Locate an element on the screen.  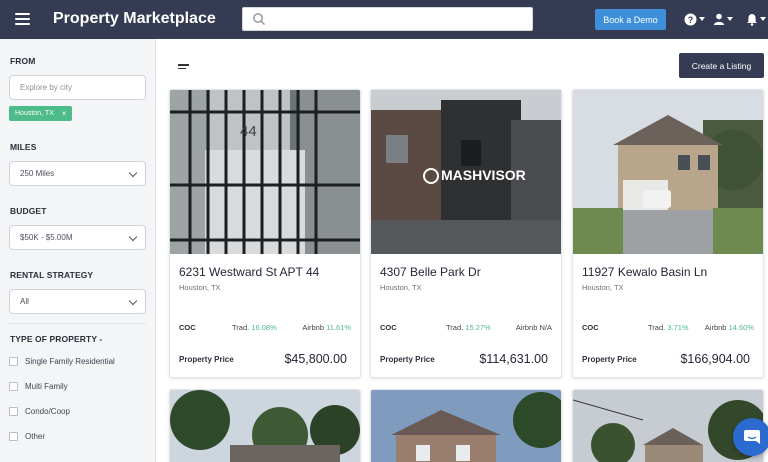
user-menu is located at coordinates (723, 19).